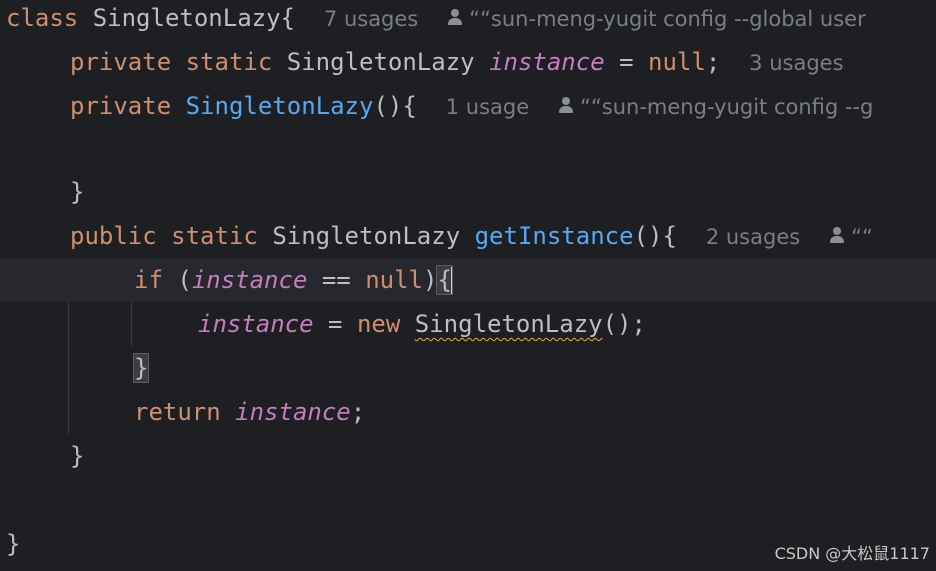 The width and height of the screenshot is (936, 571). What do you see at coordinates (42, 18) in the screenshot?
I see `keyword: class` at bounding box center [42, 18].